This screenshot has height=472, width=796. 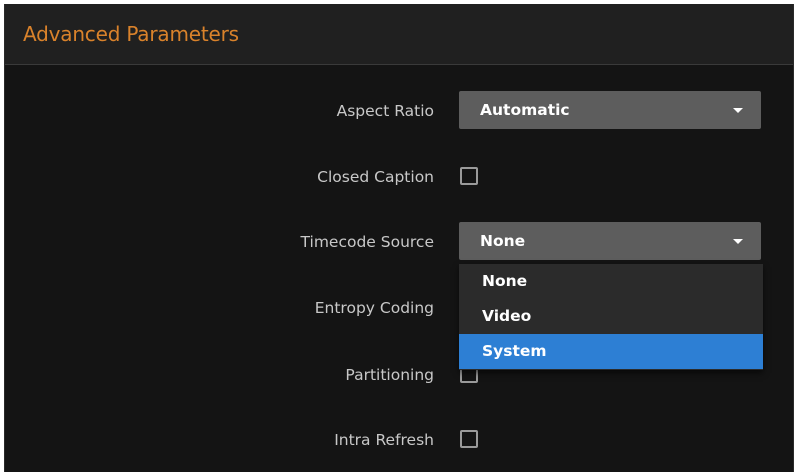 I want to click on intra-refresh-row: Intra Refresh, so click(x=399, y=440).